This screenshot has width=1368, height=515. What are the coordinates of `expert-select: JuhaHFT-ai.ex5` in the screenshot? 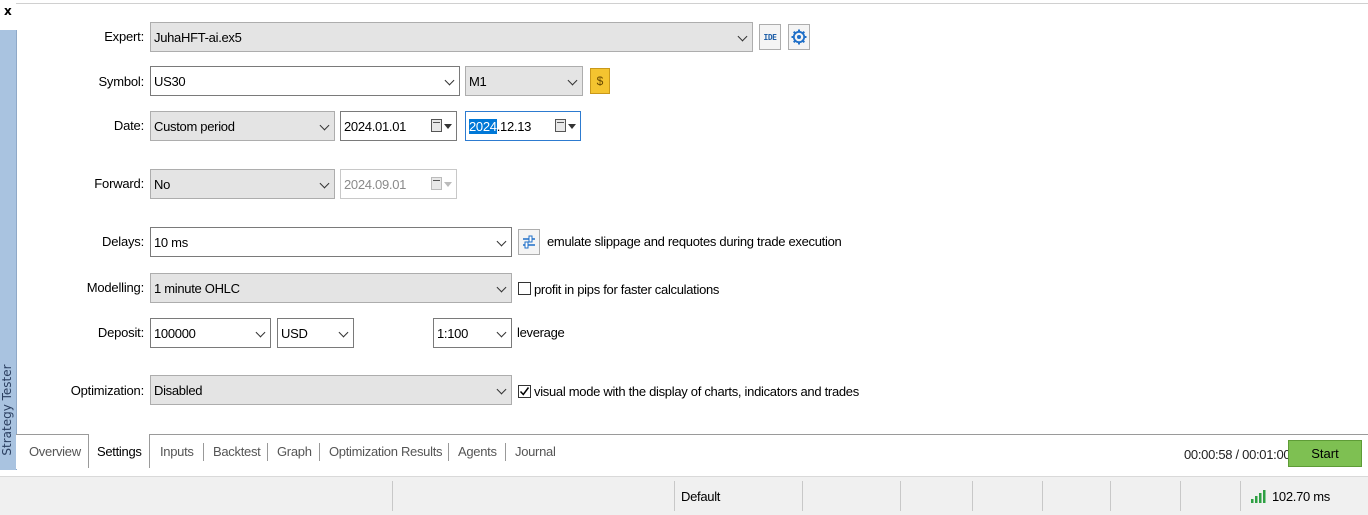 It's located at (451, 37).